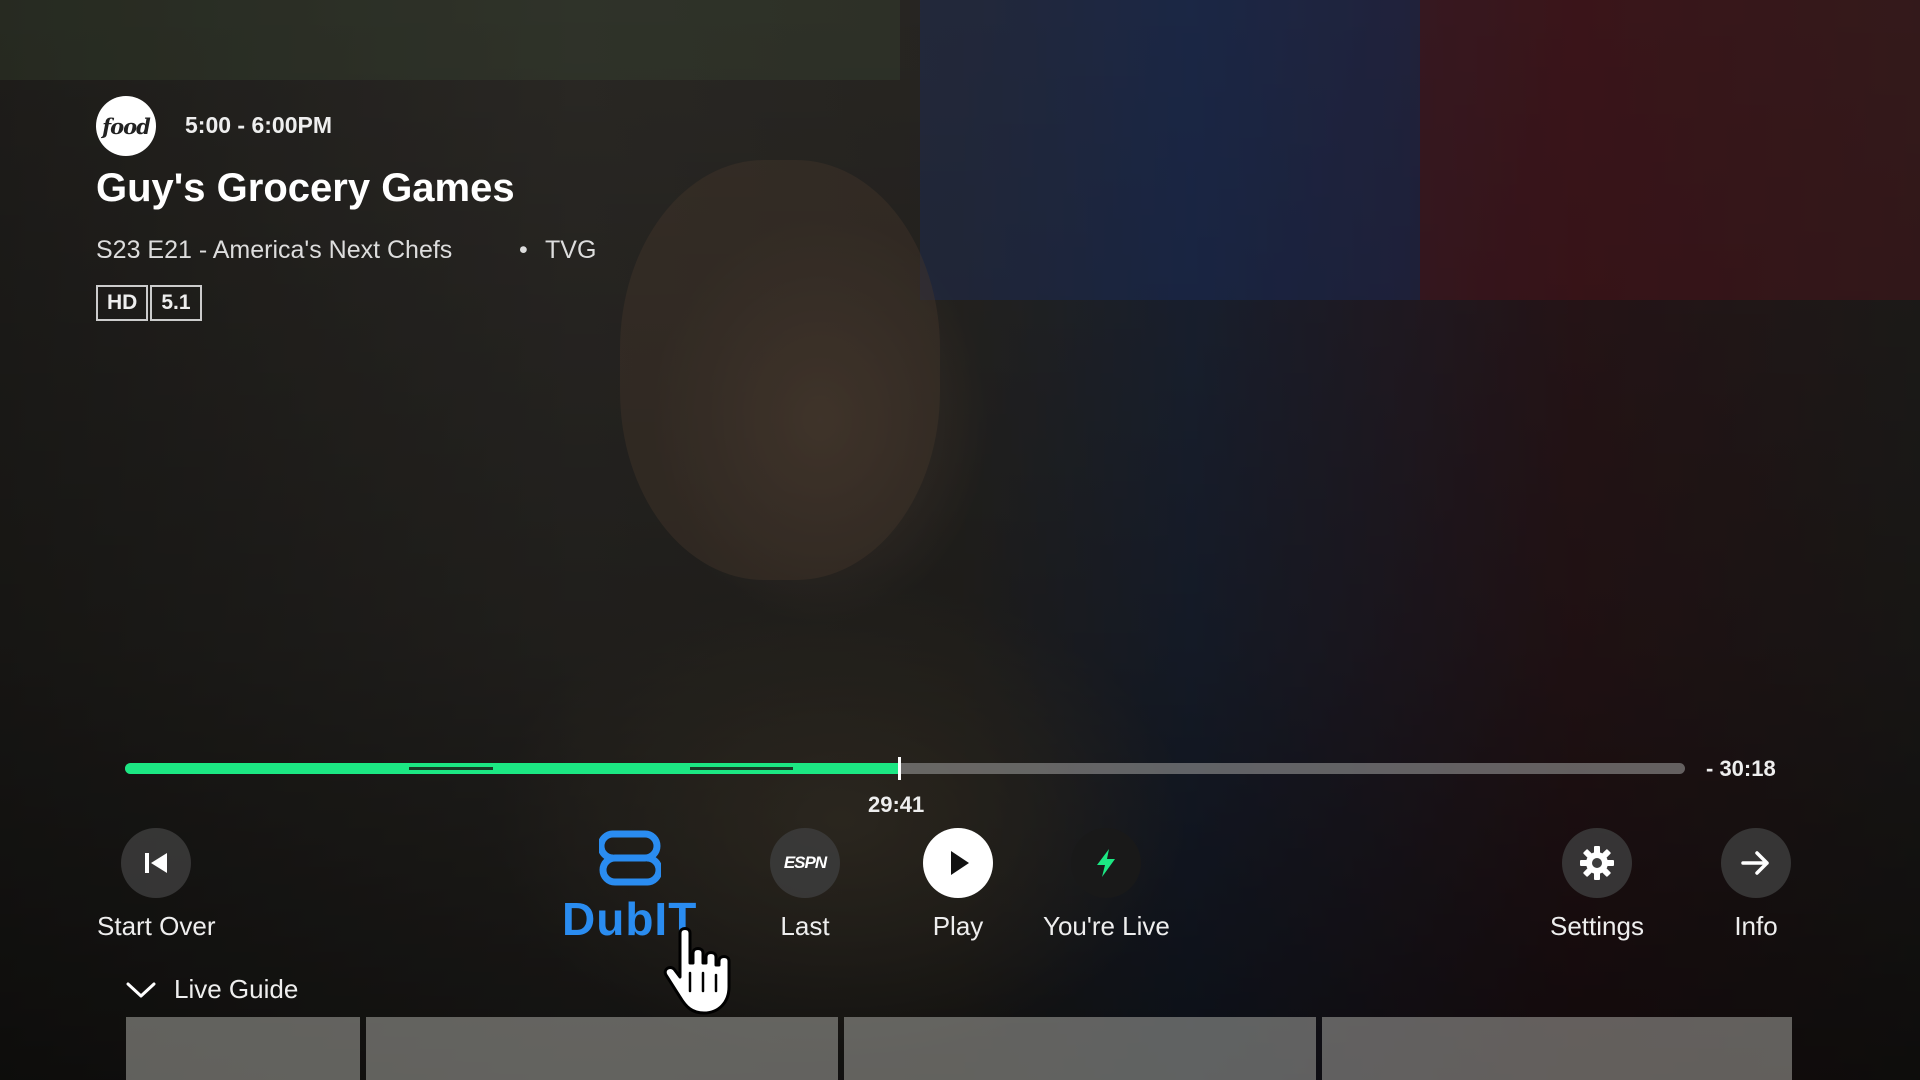  Describe the element at coordinates (1756, 863) in the screenshot. I see `arrow-right-icon` at that location.